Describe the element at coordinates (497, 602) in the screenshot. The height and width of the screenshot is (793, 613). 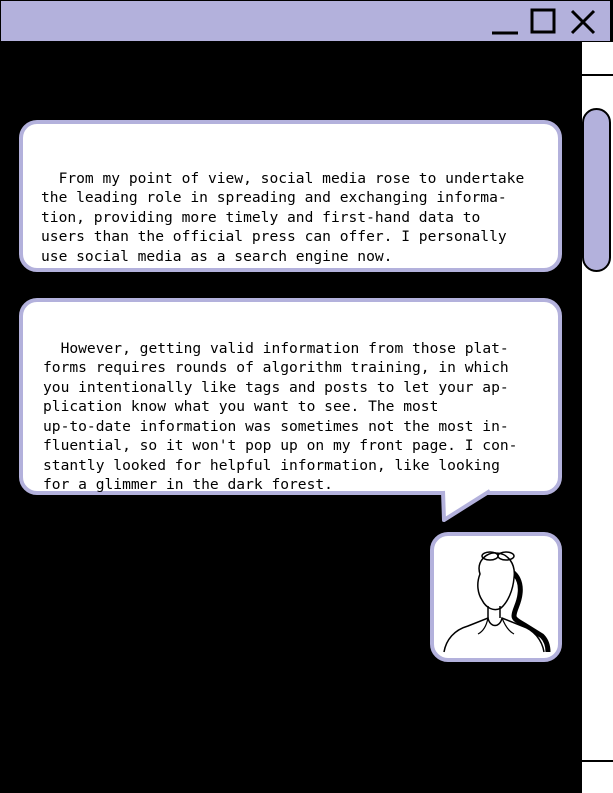
I see `person-with-glasses-icon` at that location.